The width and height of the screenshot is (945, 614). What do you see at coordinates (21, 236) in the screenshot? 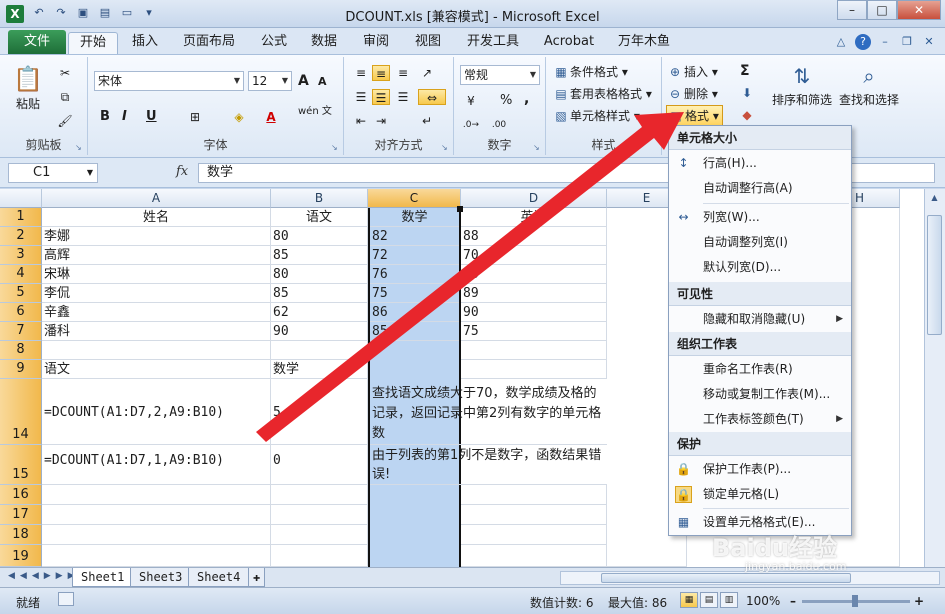
I see `row-header-2: 2` at bounding box center [21, 236].